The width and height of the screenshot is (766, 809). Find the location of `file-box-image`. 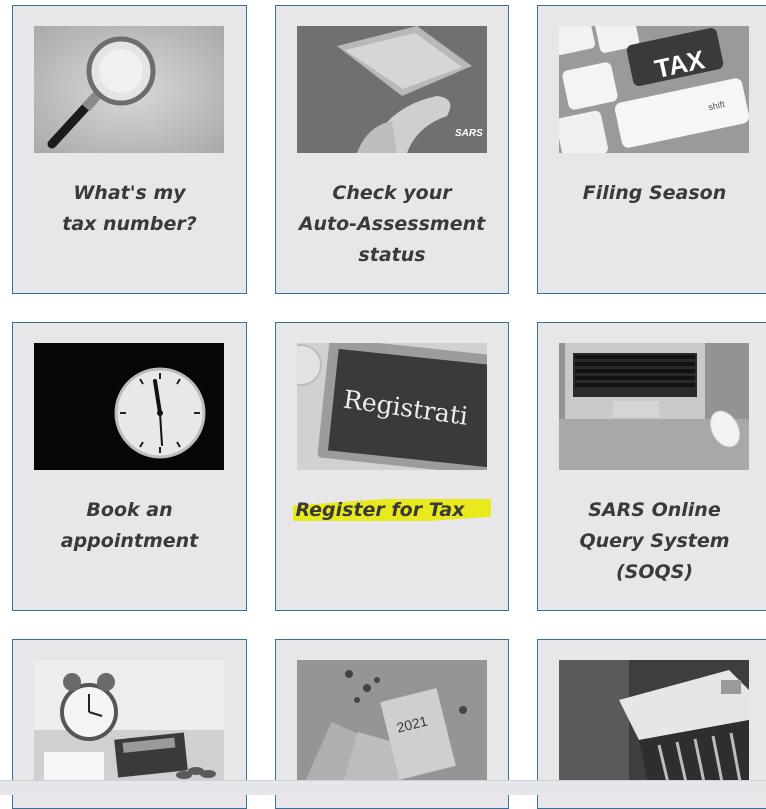

file-box-image is located at coordinates (654, 723).